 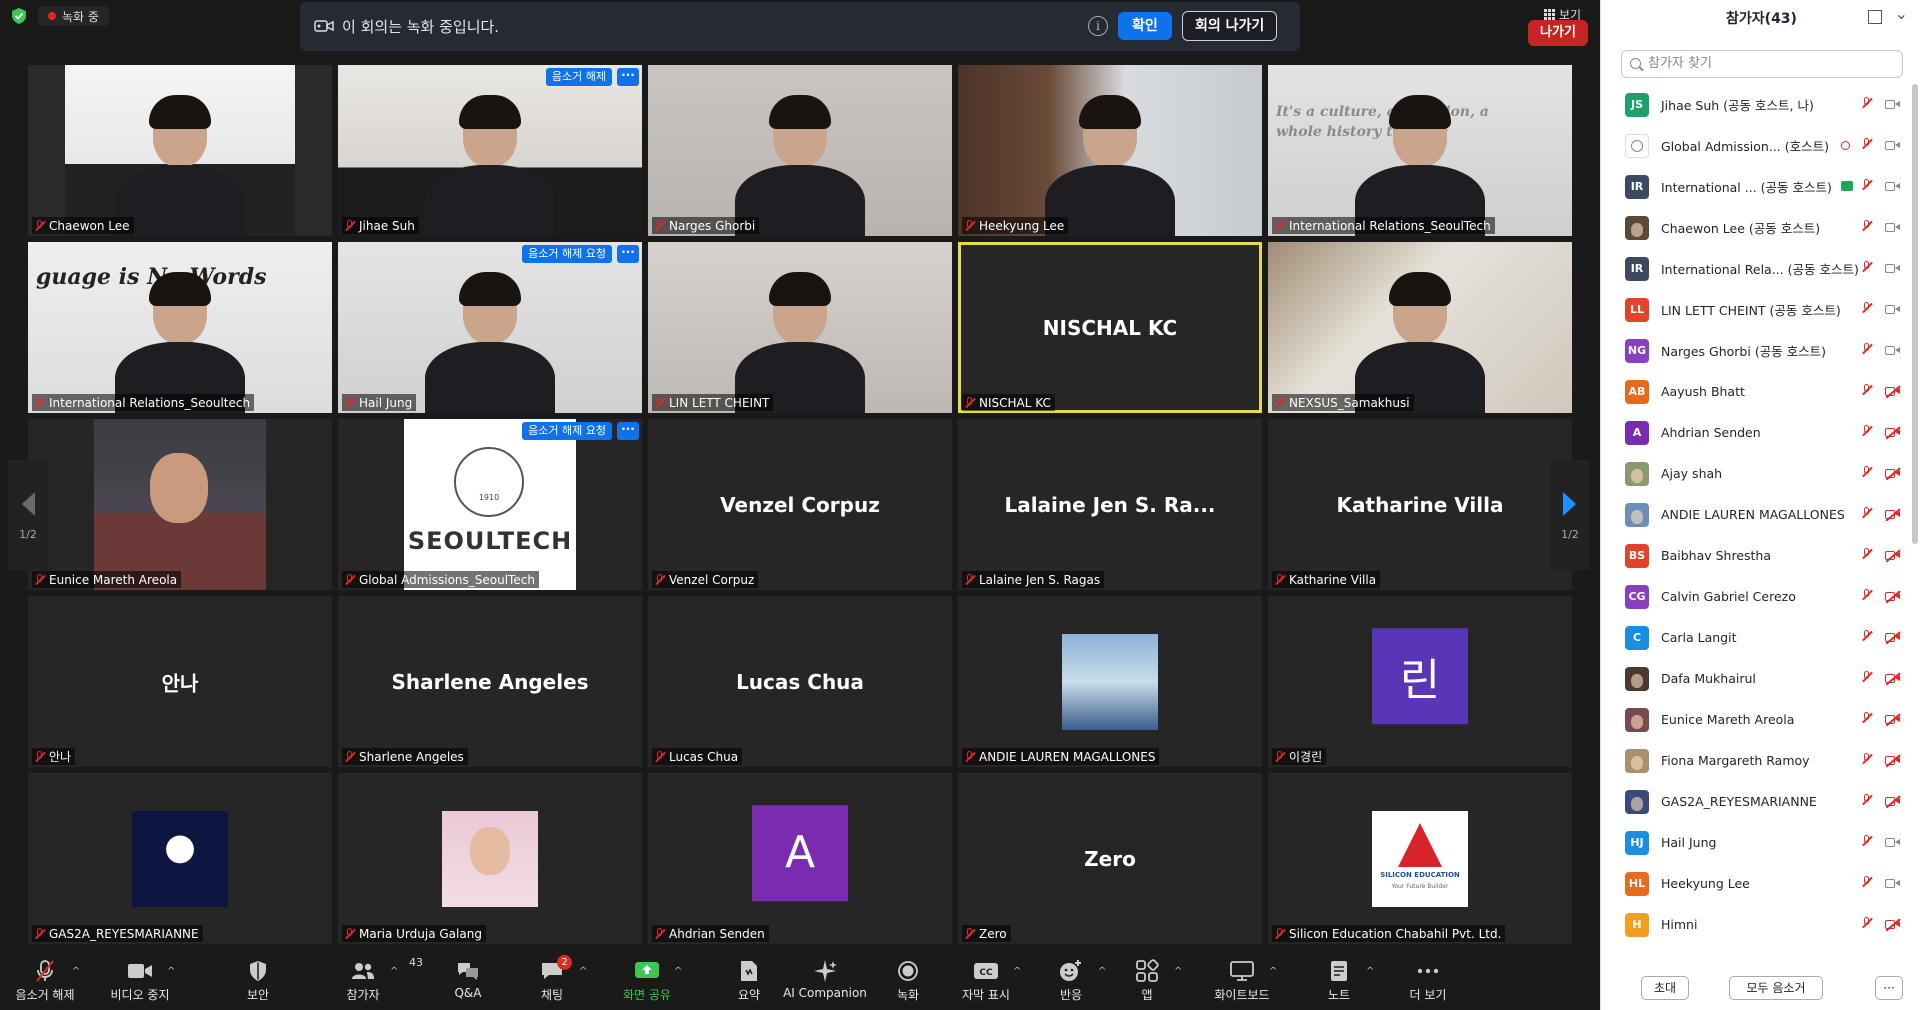 I want to click on chevron-down-icon: ⌄, so click(x=1901, y=13).